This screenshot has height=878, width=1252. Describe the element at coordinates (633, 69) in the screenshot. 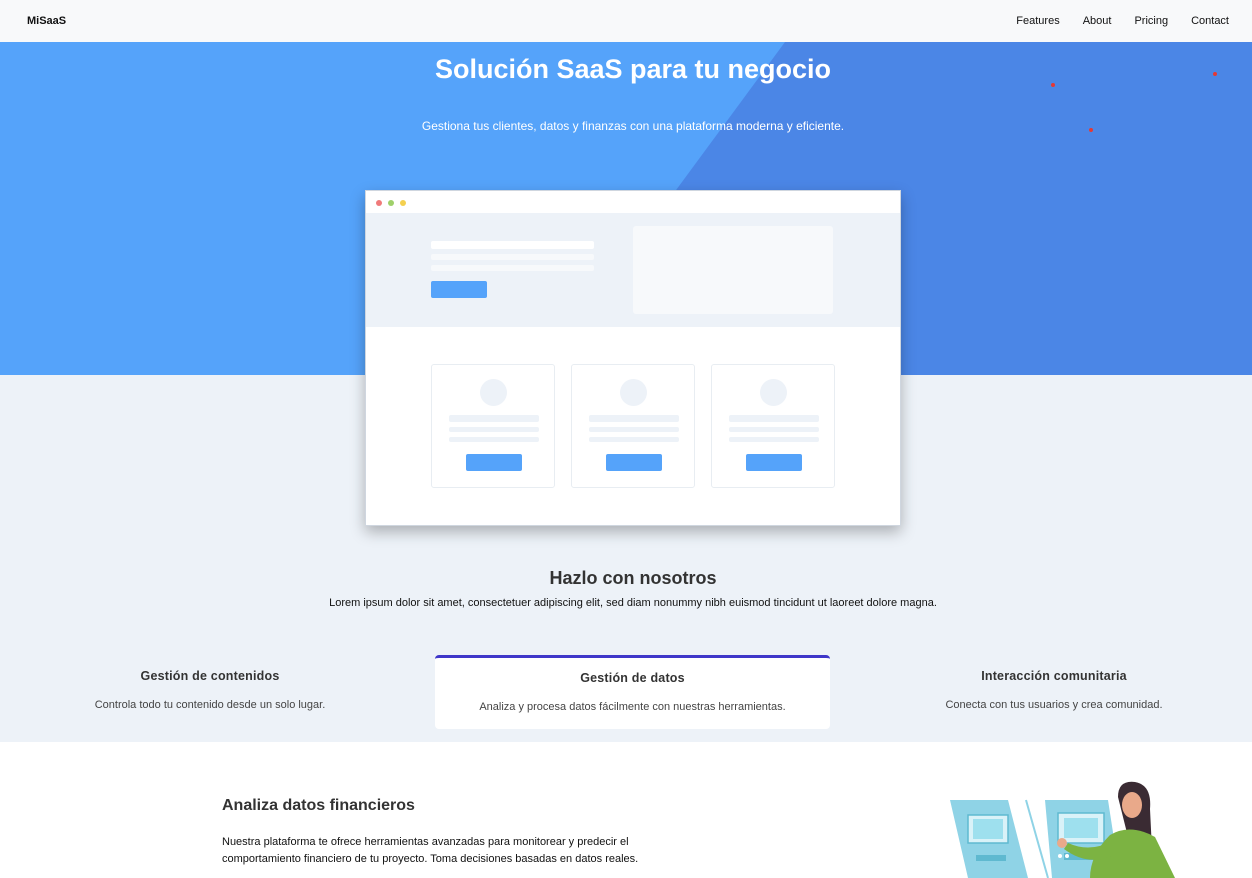

I see `hero-title: Solución SaaS para tu negocio` at that location.